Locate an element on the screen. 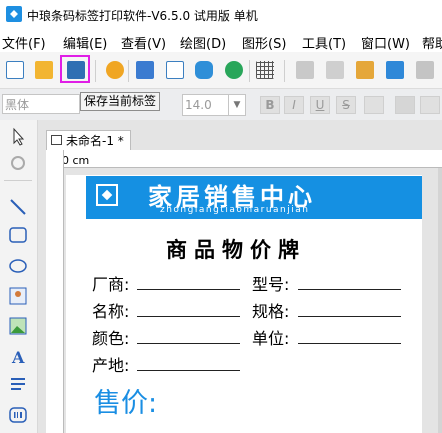 The height and width of the screenshot is (433, 442). vertical-scrollbar is located at coordinates (440, 300).